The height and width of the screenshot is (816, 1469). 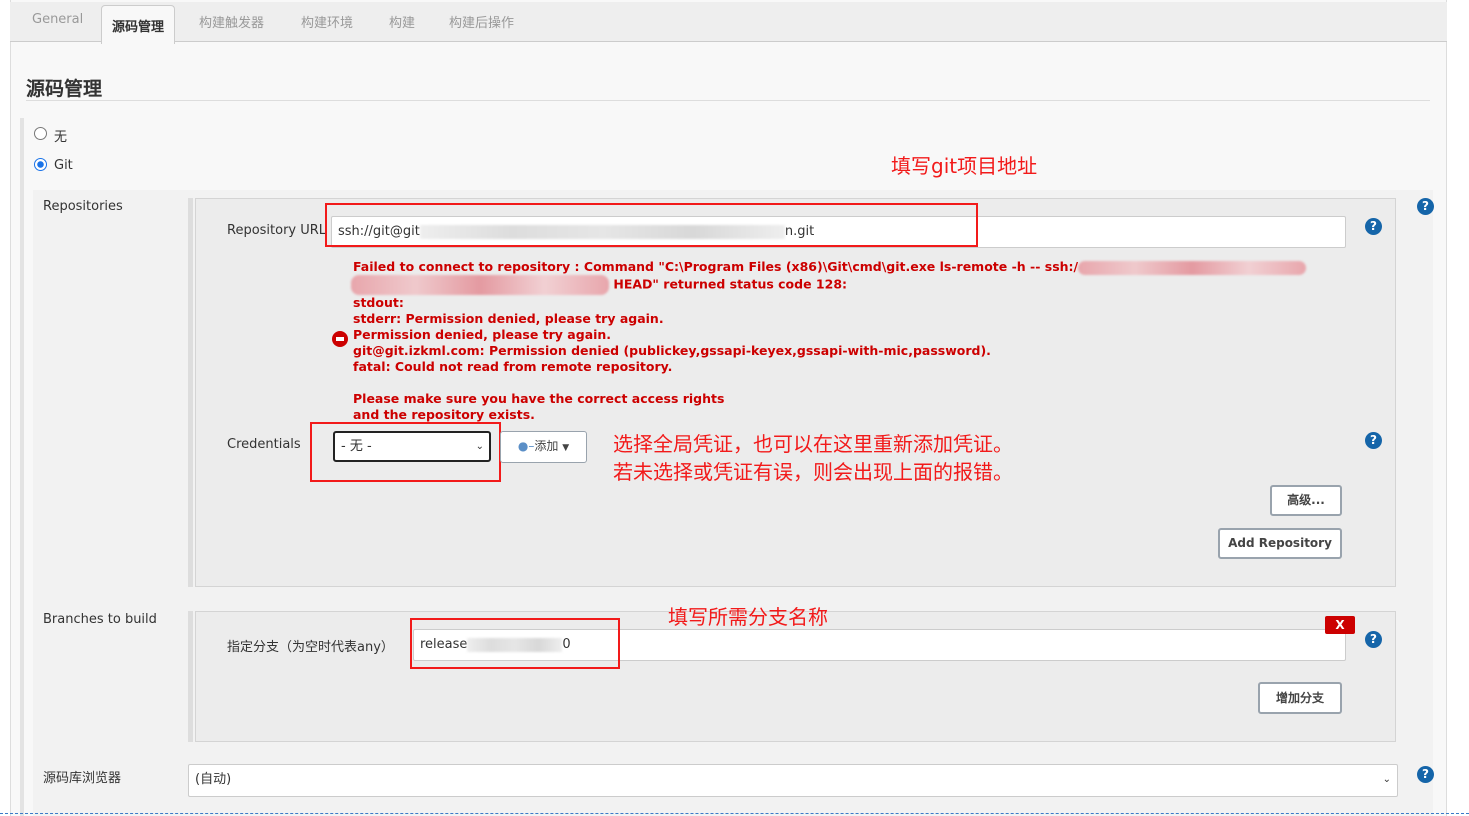 What do you see at coordinates (728, 23) in the screenshot?
I see `tab-bar: General 源码管理 构建触发器 构建环境 构建 构建后操作` at bounding box center [728, 23].